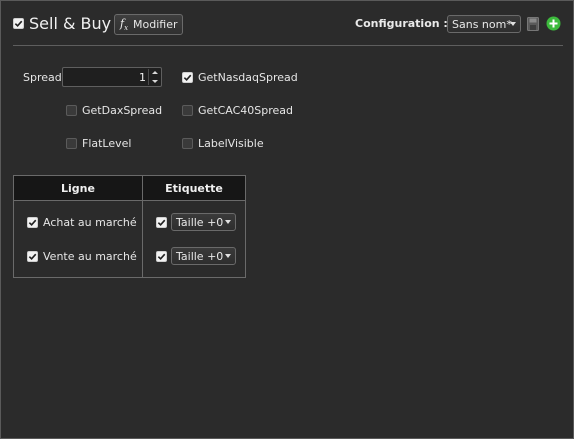  What do you see at coordinates (142, 77) in the screenshot?
I see `spread-value: 1` at bounding box center [142, 77].